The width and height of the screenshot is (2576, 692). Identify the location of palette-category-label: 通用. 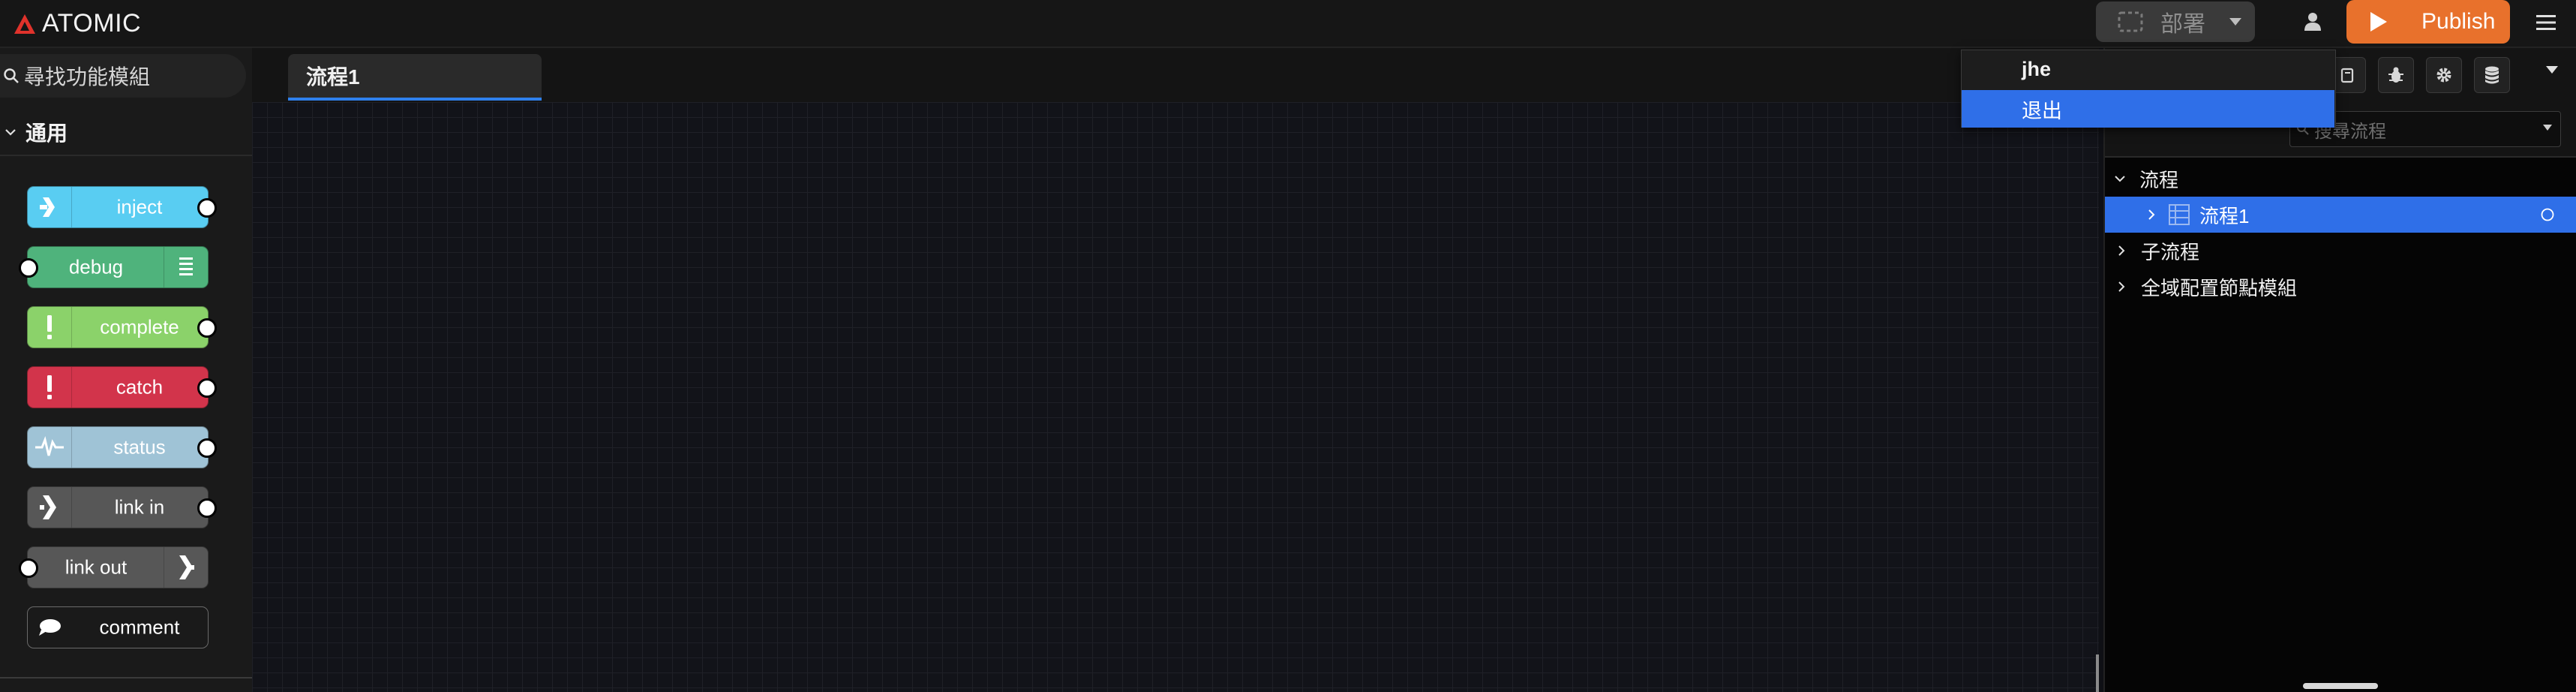
(47, 133).